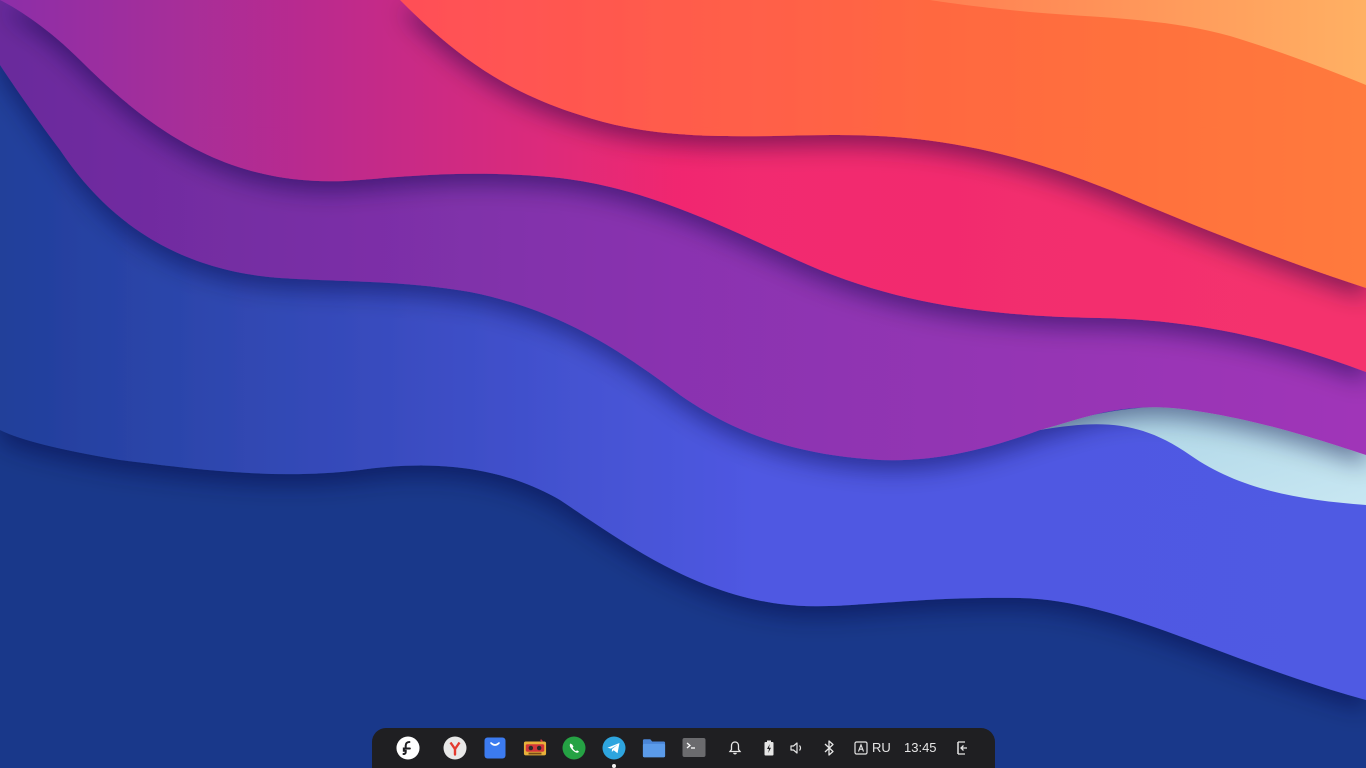 The image size is (1366, 768). I want to click on shopping-bag-icon, so click(495, 748).